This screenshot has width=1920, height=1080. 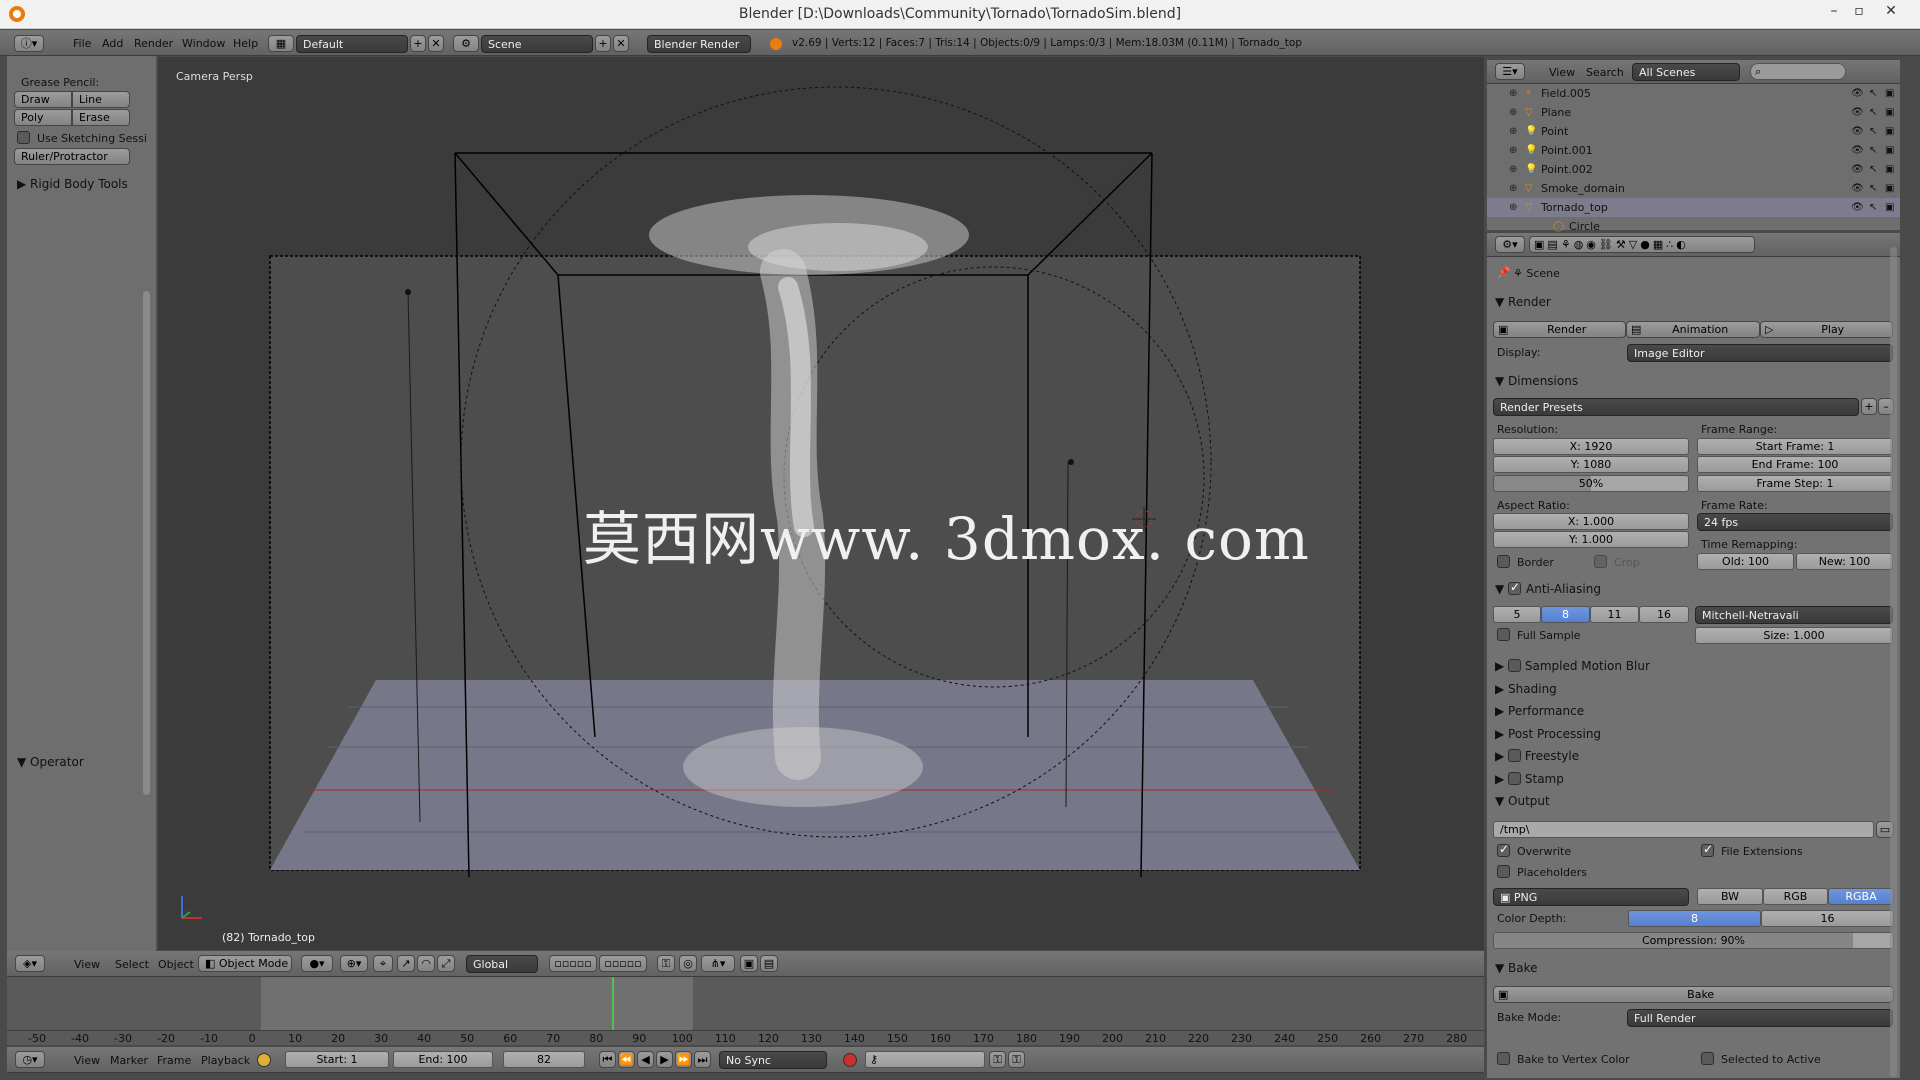 I want to click on placeholders-checkbox, so click(x=1503, y=871).